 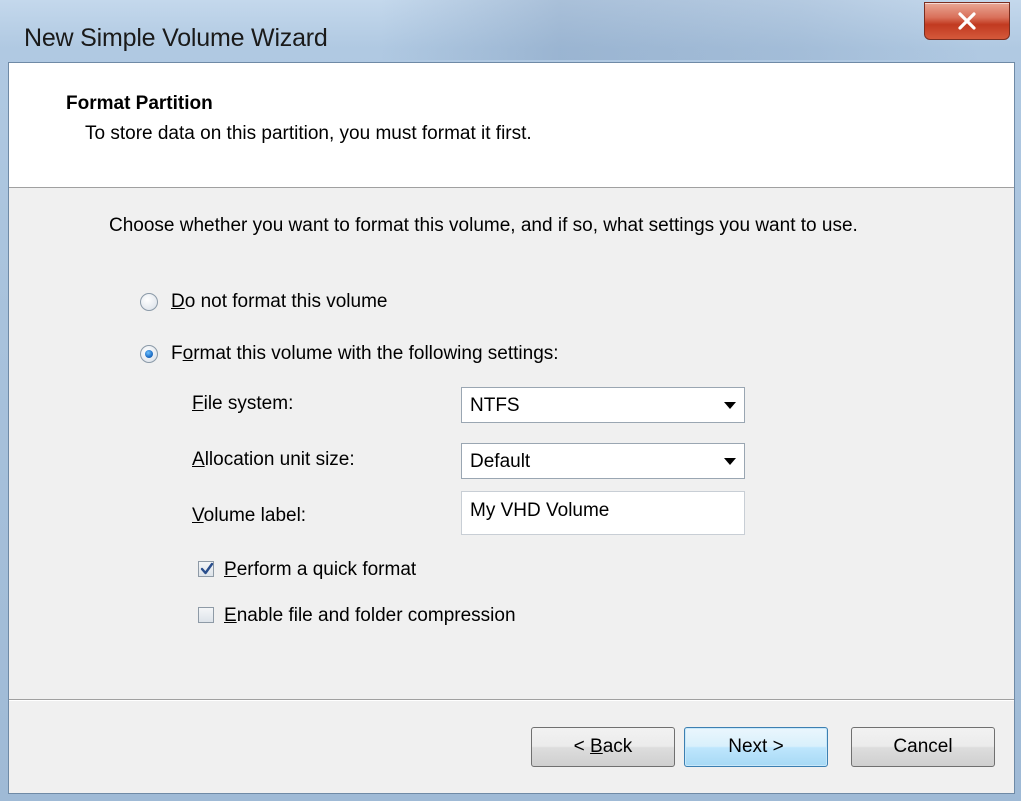 I want to click on page-title: Format Partition, so click(x=139, y=103).